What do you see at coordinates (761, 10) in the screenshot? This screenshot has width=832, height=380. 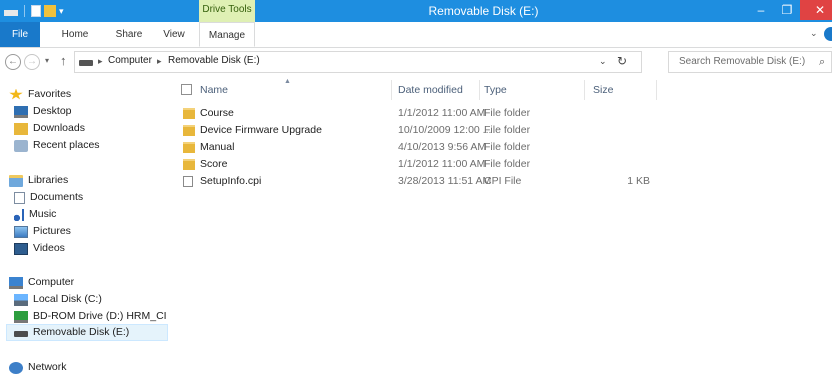 I see `minimize-button: –` at bounding box center [761, 10].